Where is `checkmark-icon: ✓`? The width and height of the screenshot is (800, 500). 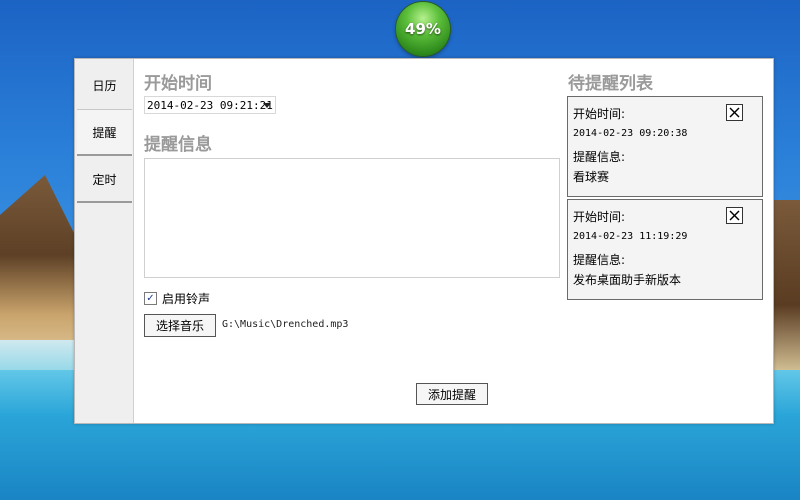 checkmark-icon: ✓ is located at coordinates (150, 298).